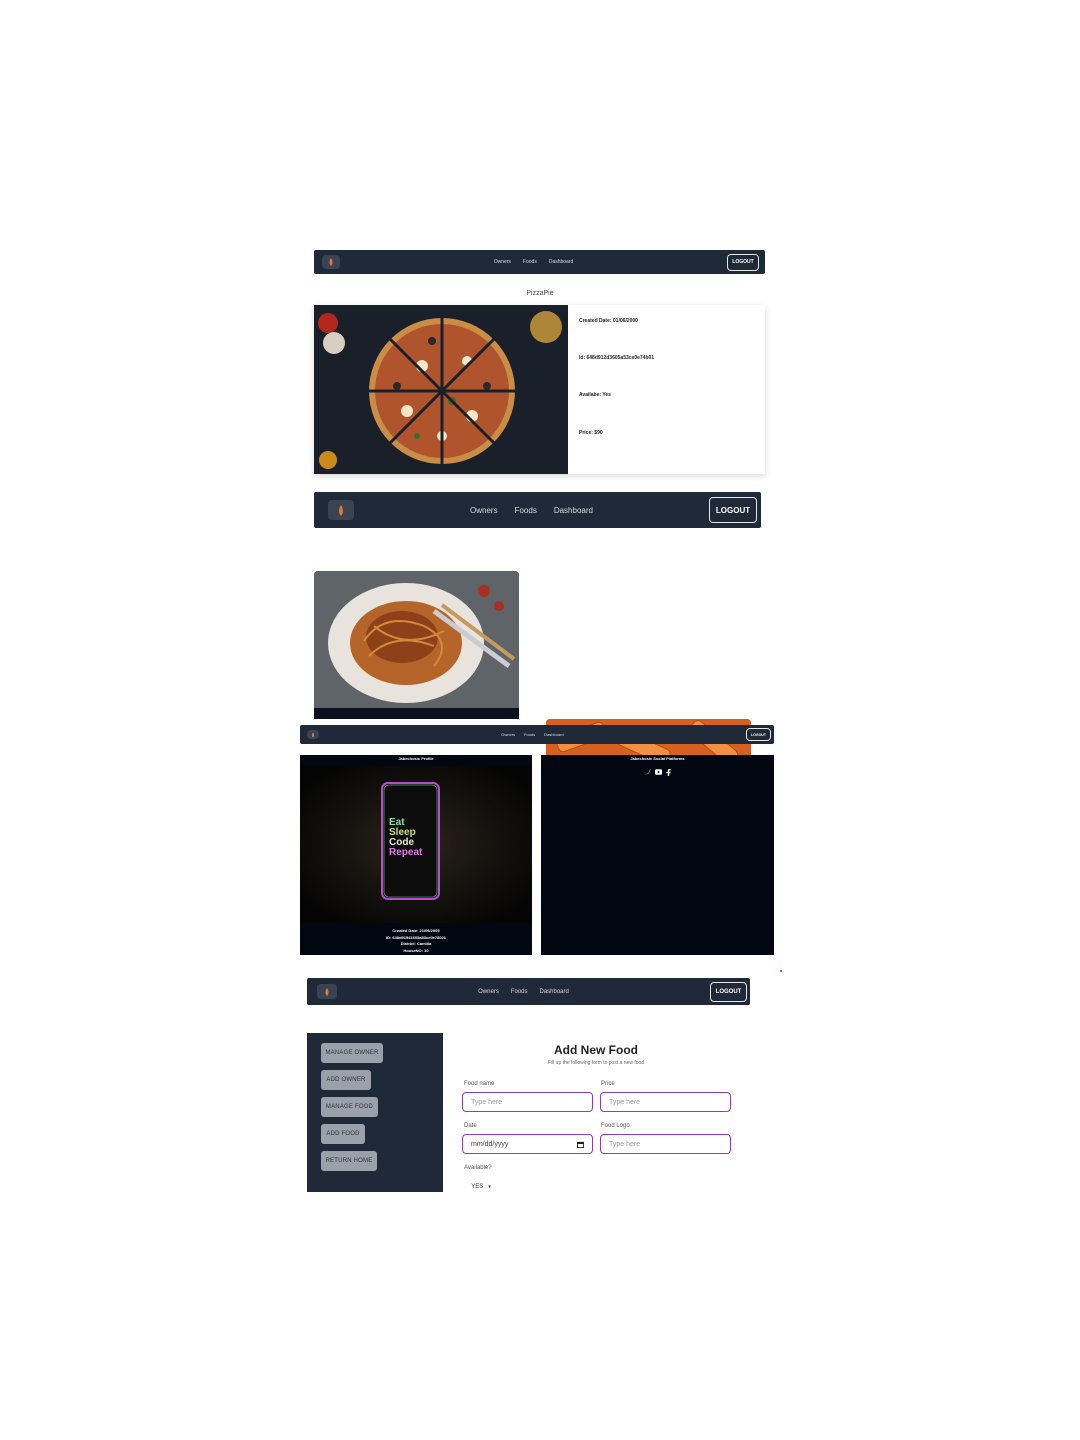 This screenshot has width=1080, height=1440. Describe the element at coordinates (595, 395) in the screenshot. I see `availability: Availabe: Yes` at that location.